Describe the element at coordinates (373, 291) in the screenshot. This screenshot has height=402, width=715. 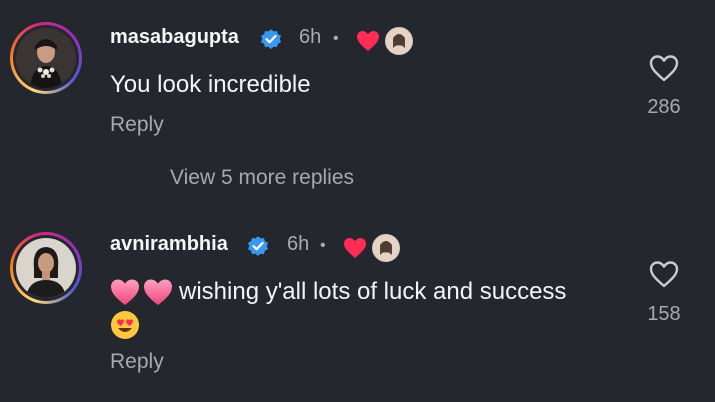
I see `comment-text: wishing y'all lots of luck and success` at that location.